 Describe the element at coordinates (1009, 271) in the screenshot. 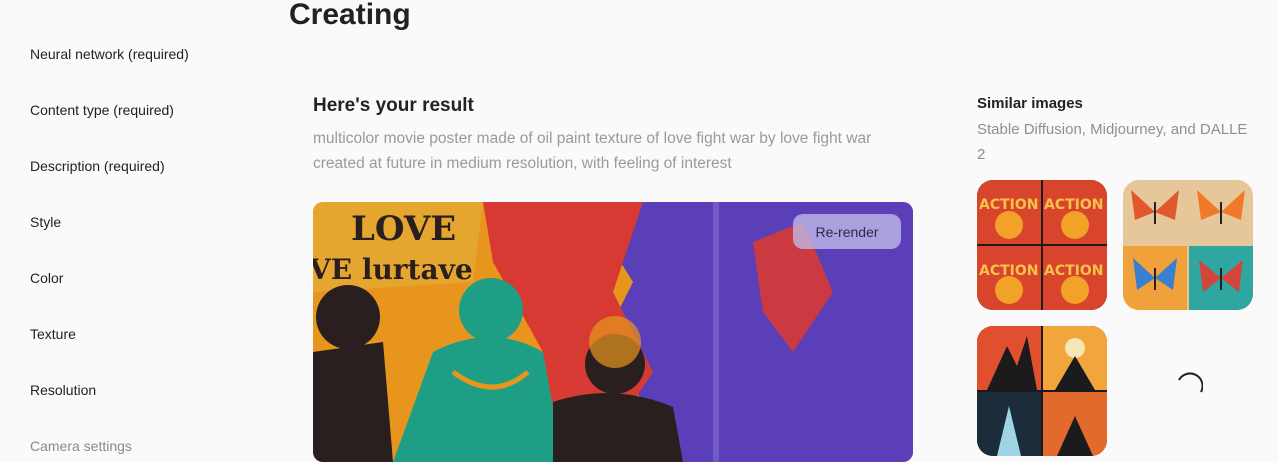

I see `thumb-word-3: ACTION` at that location.